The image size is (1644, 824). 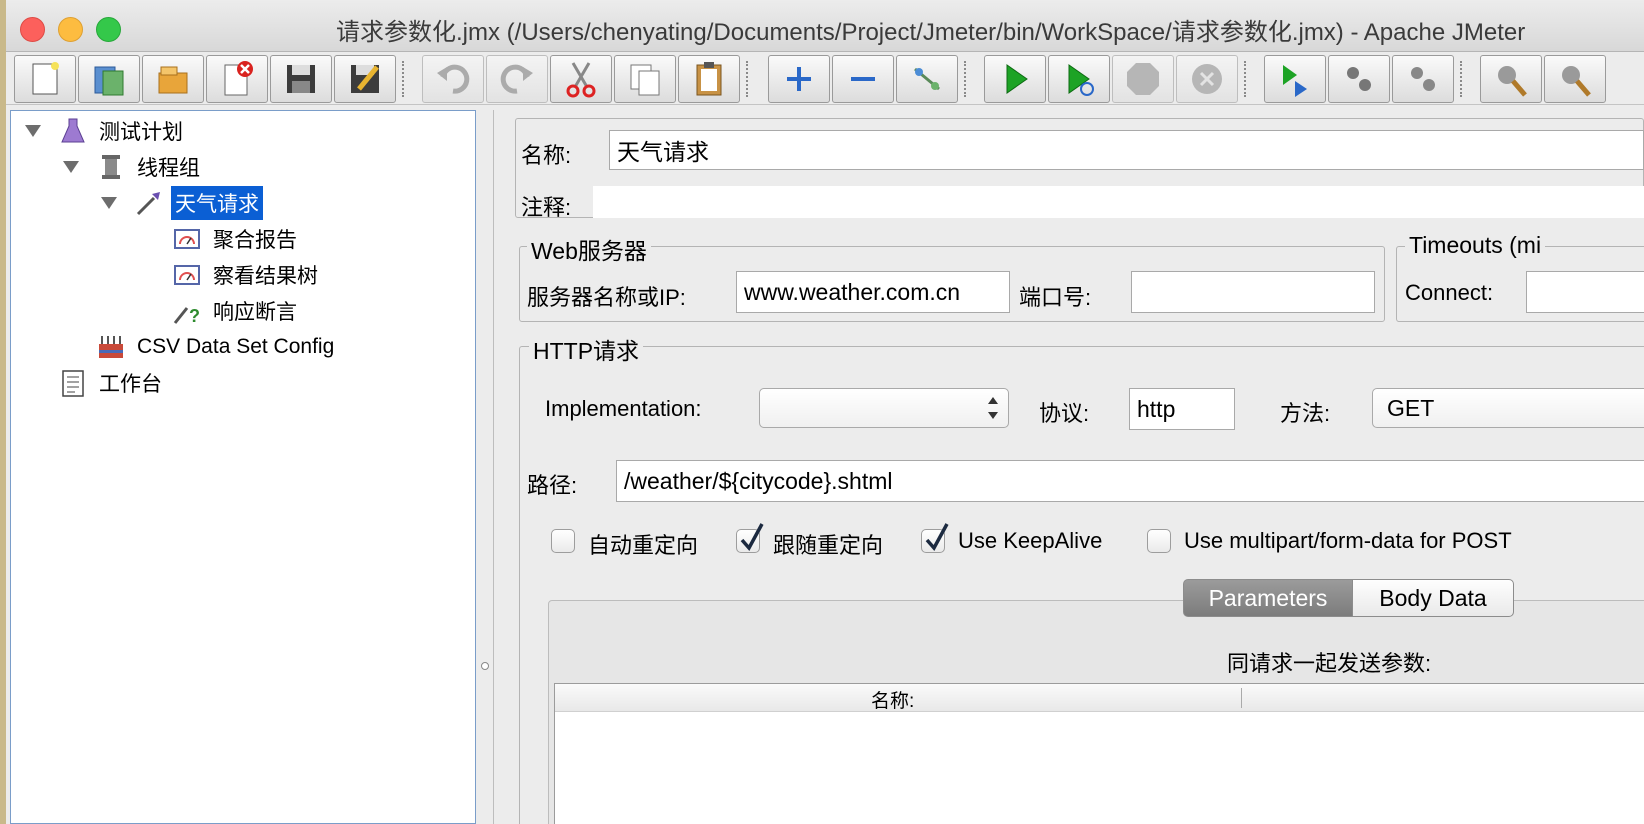 I want to click on port-input, so click(x=1253, y=292).